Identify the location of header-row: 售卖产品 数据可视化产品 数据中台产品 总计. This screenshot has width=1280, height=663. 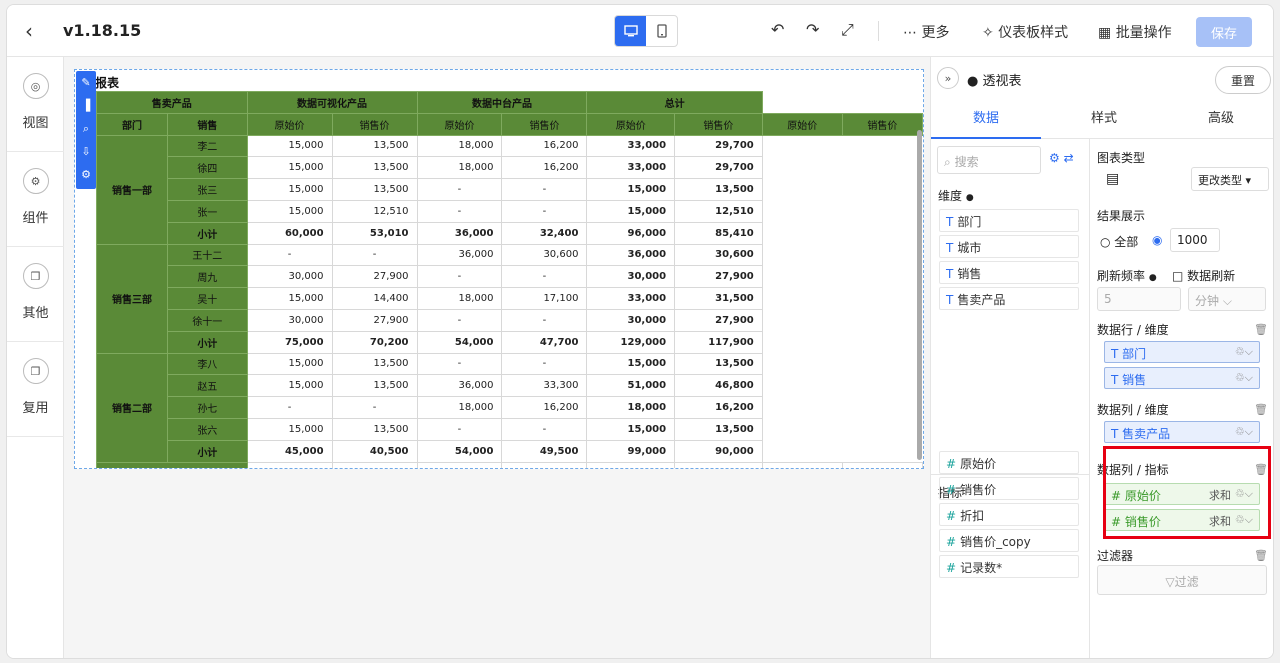
(509, 102).